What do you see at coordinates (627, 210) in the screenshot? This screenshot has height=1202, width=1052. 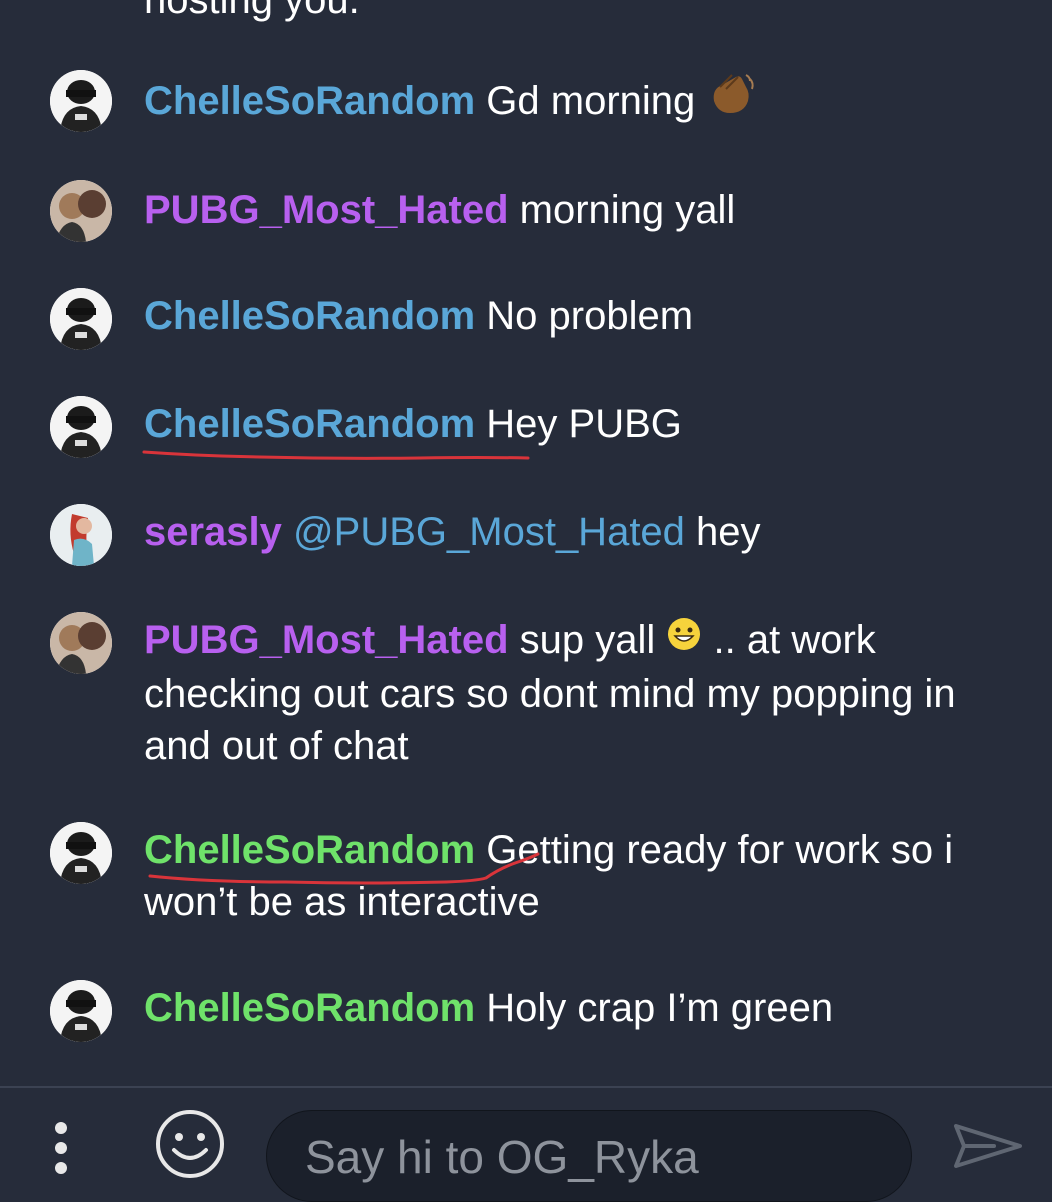 I see `message-text: morning yall` at bounding box center [627, 210].